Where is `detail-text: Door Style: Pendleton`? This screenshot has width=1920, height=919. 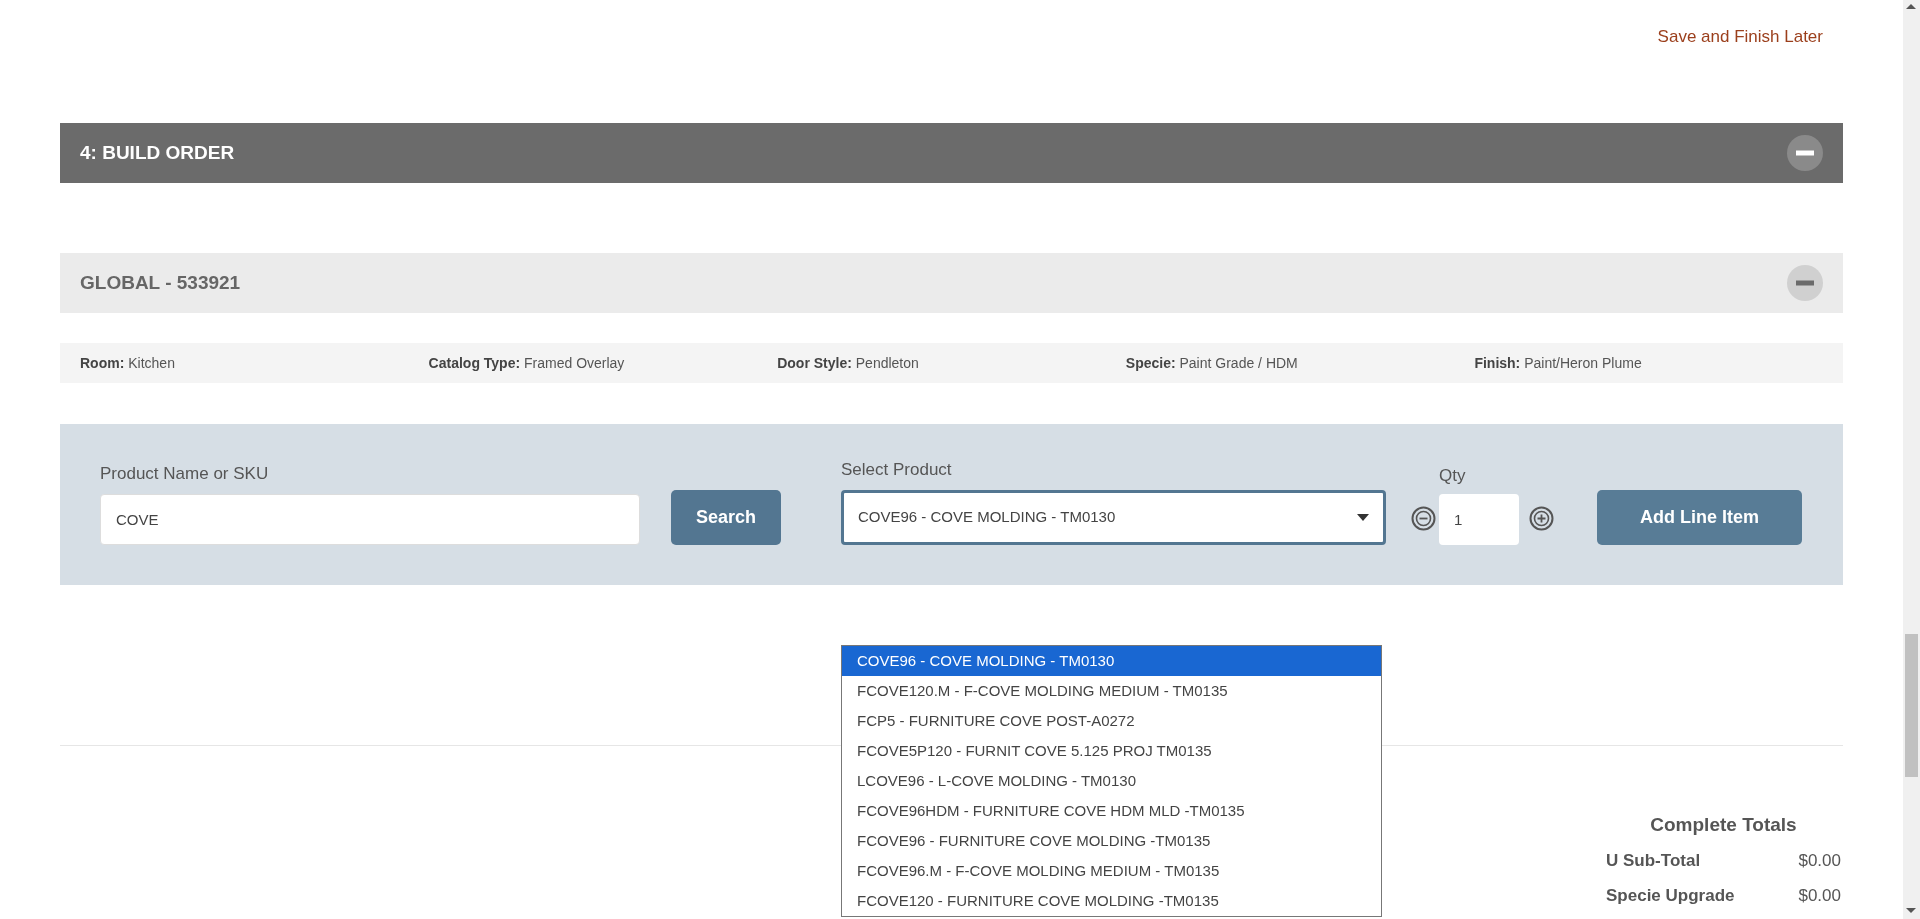
detail-text: Door Style: Pendleton is located at coordinates (848, 363).